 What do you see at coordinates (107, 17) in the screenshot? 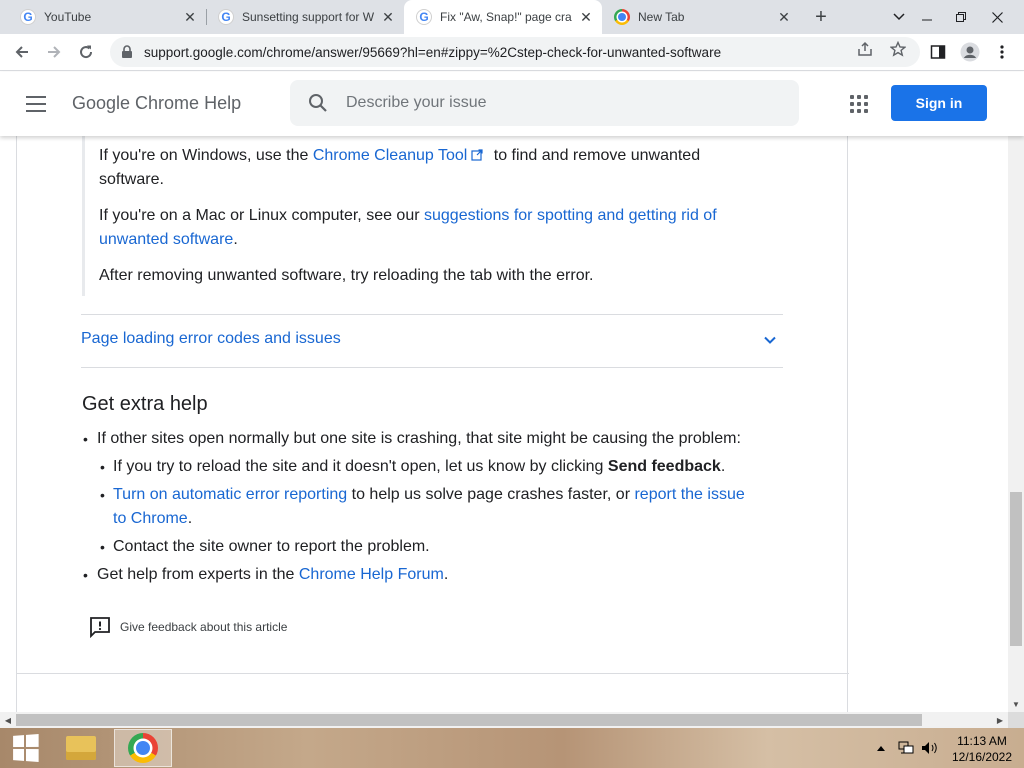
I see `tab-youtube: G YouTube ✕` at bounding box center [107, 17].